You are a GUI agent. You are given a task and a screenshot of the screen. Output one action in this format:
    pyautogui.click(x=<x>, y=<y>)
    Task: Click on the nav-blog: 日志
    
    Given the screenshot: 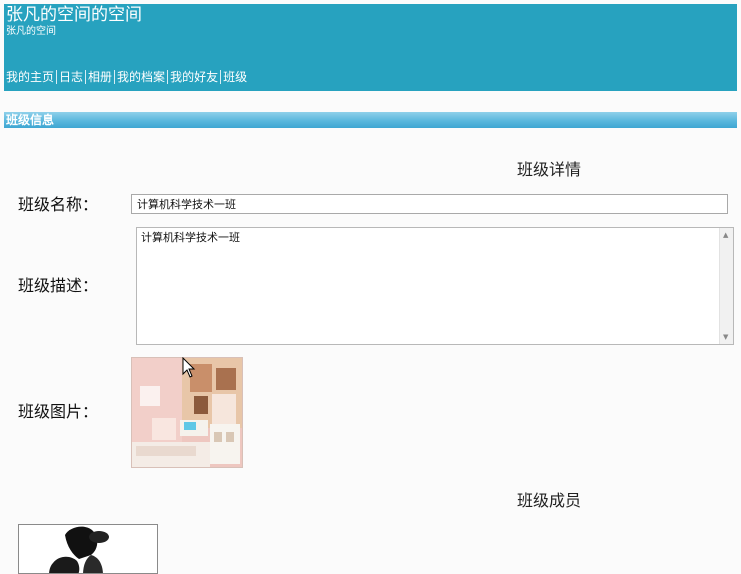 What is the action you would take?
    pyautogui.click(x=71, y=77)
    